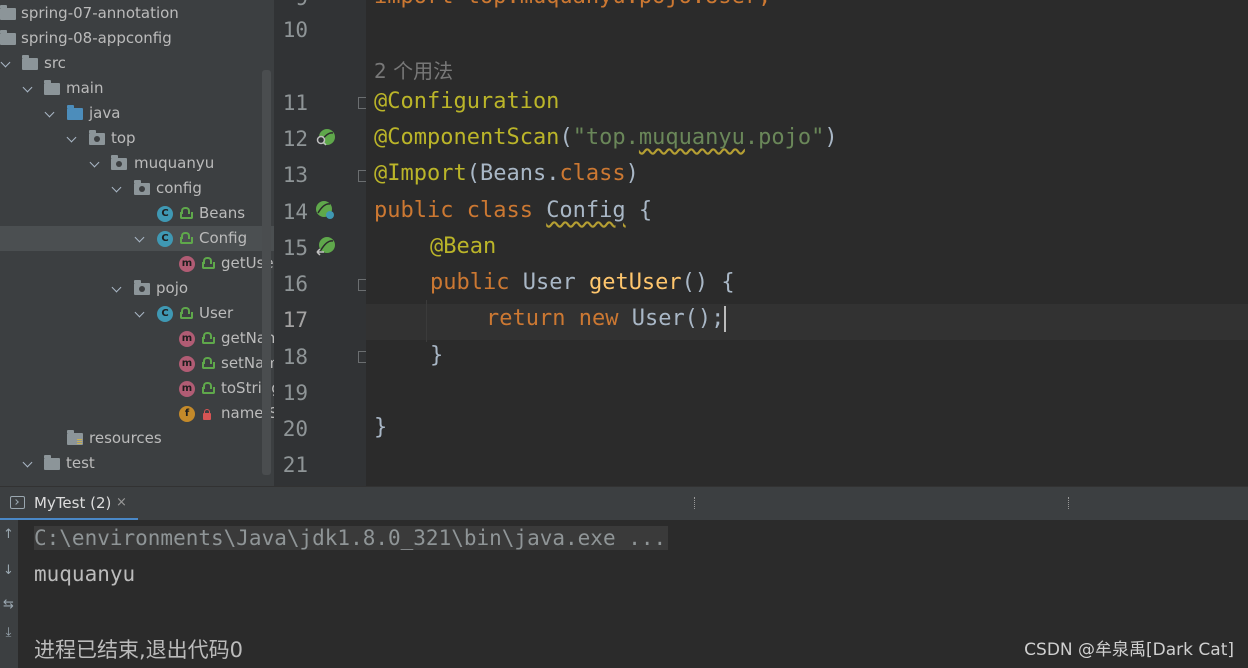 Image resolution: width=1248 pixels, height=668 pixels. Describe the element at coordinates (17, 502) in the screenshot. I see `run-console-icon` at that location.